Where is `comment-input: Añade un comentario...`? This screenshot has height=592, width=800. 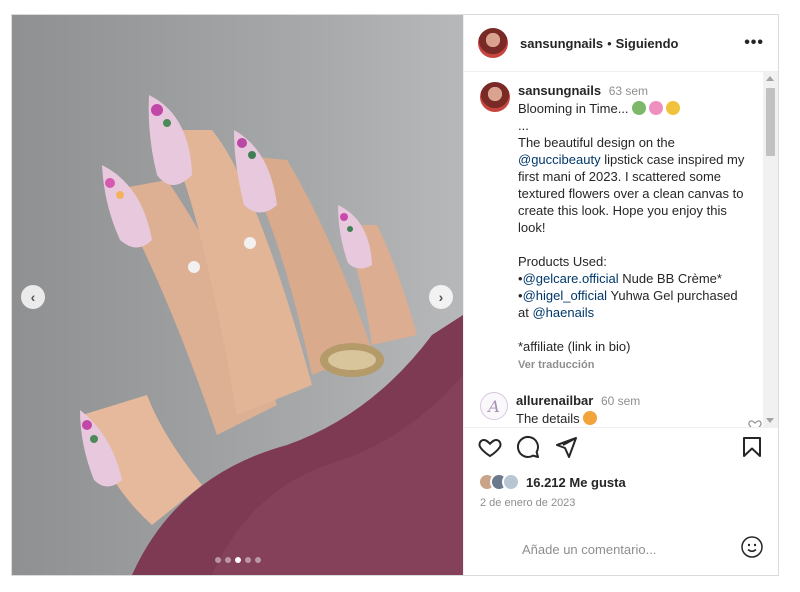
comment-input: Añade un comentario... is located at coordinates (589, 549).